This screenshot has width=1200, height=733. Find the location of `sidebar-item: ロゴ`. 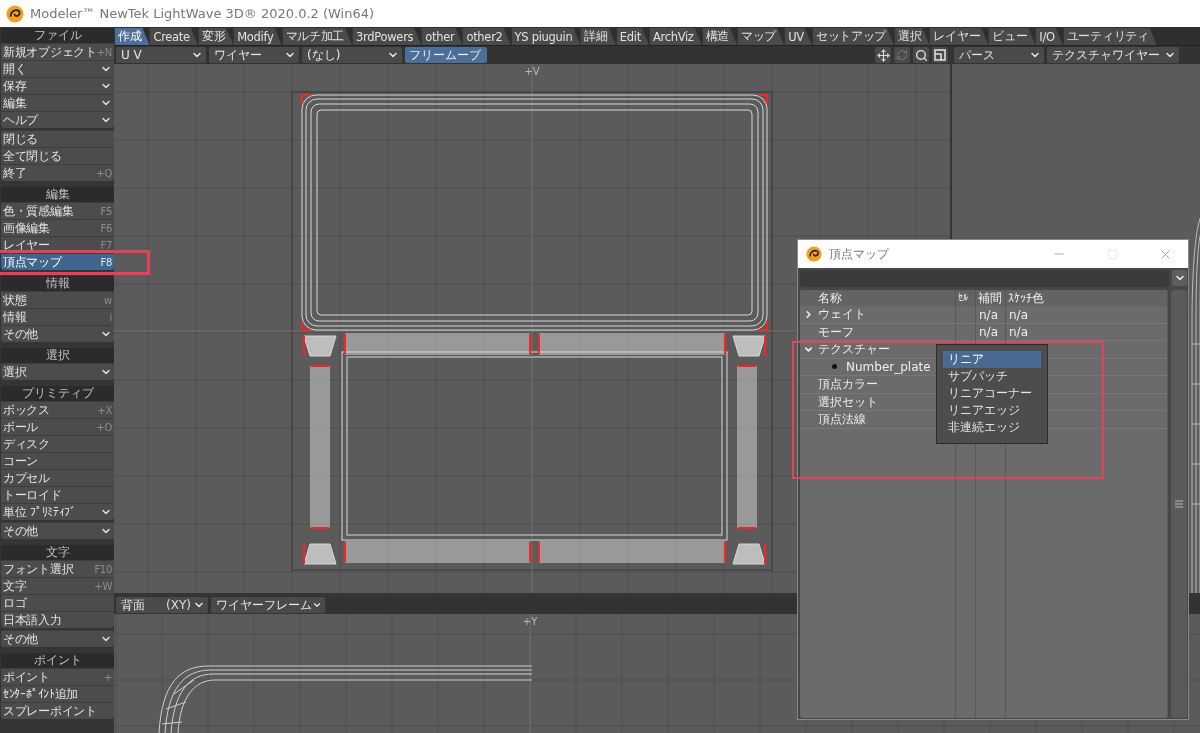

sidebar-item: ロゴ is located at coordinates (57, 602).